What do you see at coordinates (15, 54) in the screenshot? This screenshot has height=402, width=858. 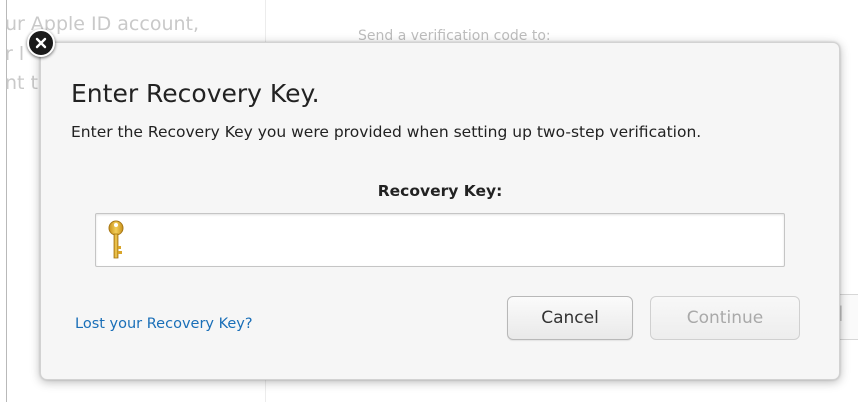 I see `background-text-fragment: r l` at bounding box center [15, 54].